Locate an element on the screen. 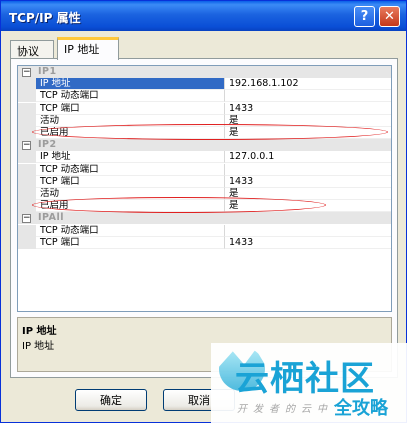  window-title: TCP/IP 属性 is located at coordinates (45, 18).